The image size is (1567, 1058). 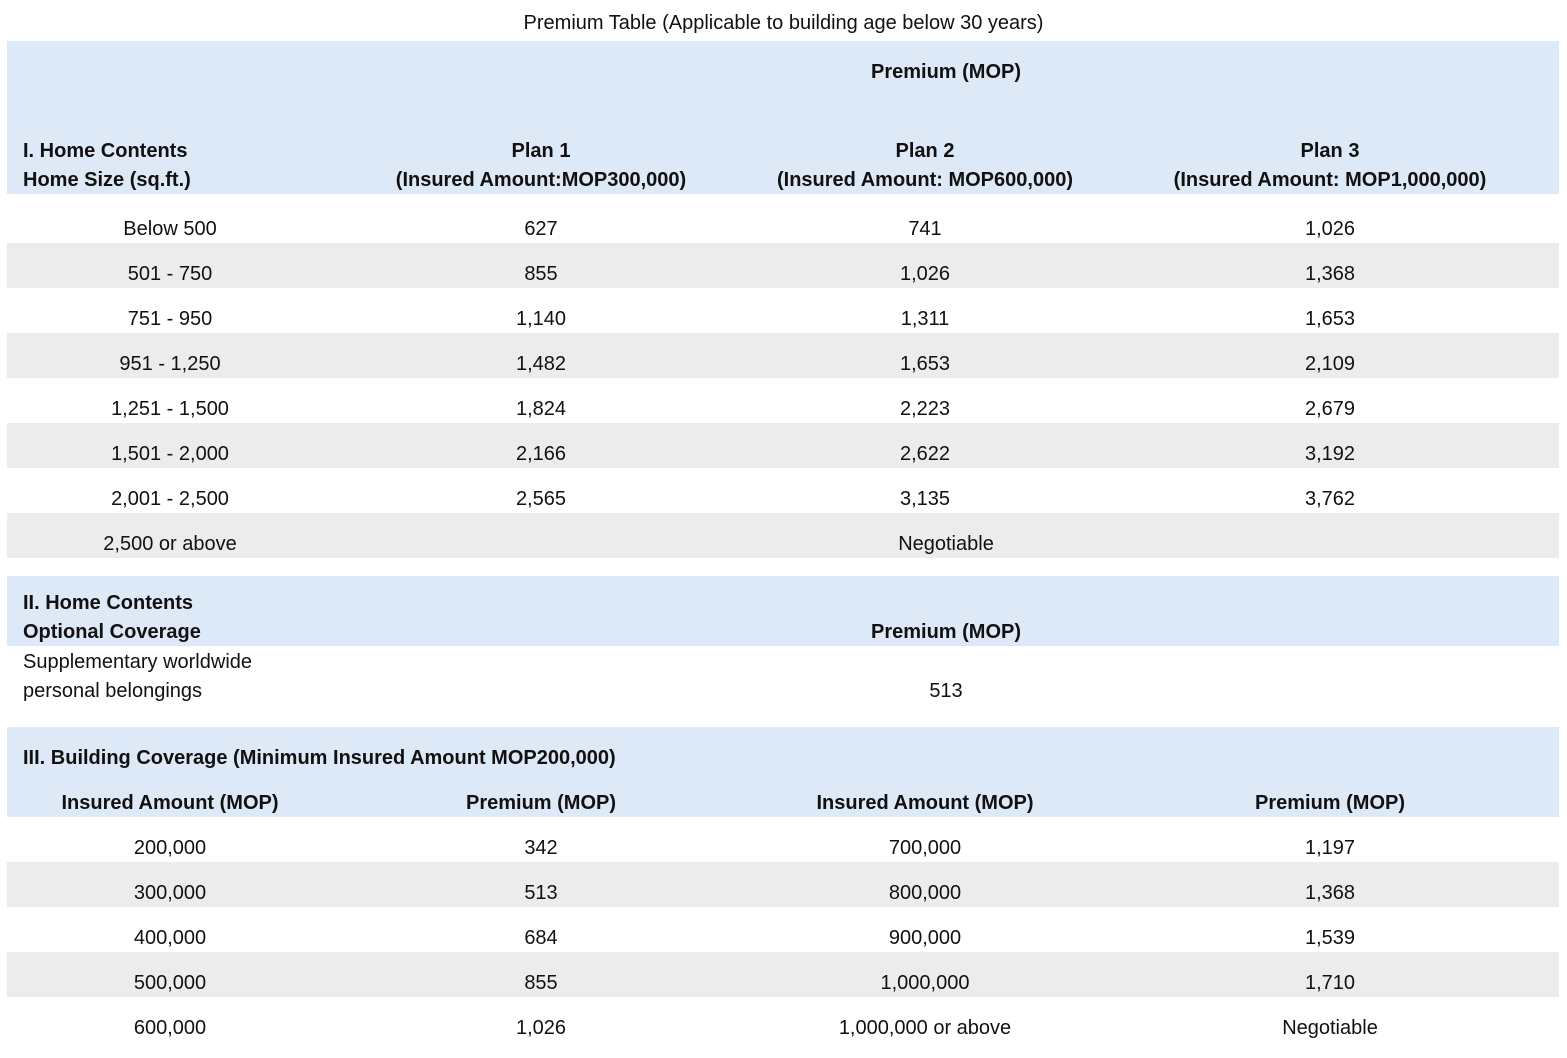 I want to click on negotiable-value: Negotiable, so click(x=946, y=544).